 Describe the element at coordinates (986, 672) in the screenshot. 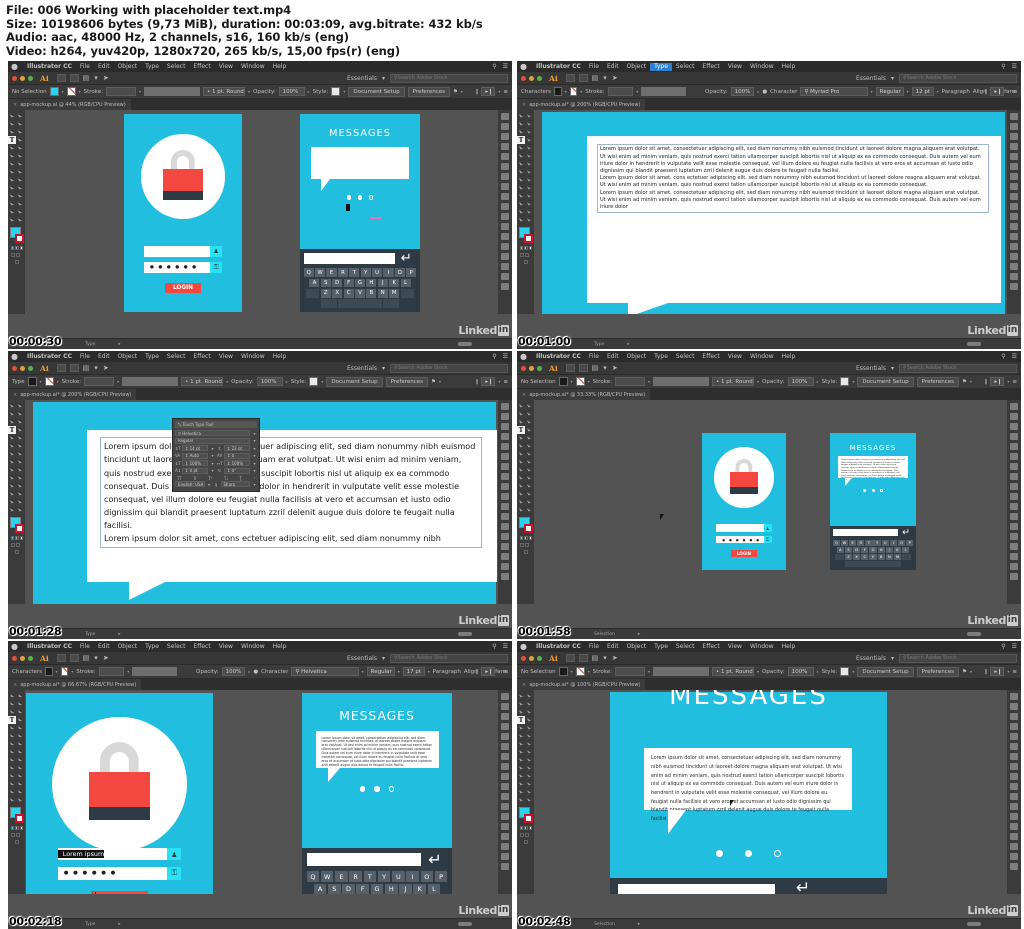

I see `drag-handle: ‖` at that location.